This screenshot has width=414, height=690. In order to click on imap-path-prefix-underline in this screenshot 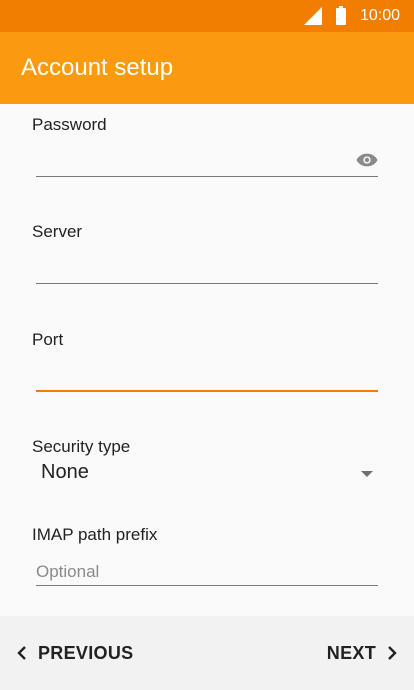, I will do `click(207, 585)`.